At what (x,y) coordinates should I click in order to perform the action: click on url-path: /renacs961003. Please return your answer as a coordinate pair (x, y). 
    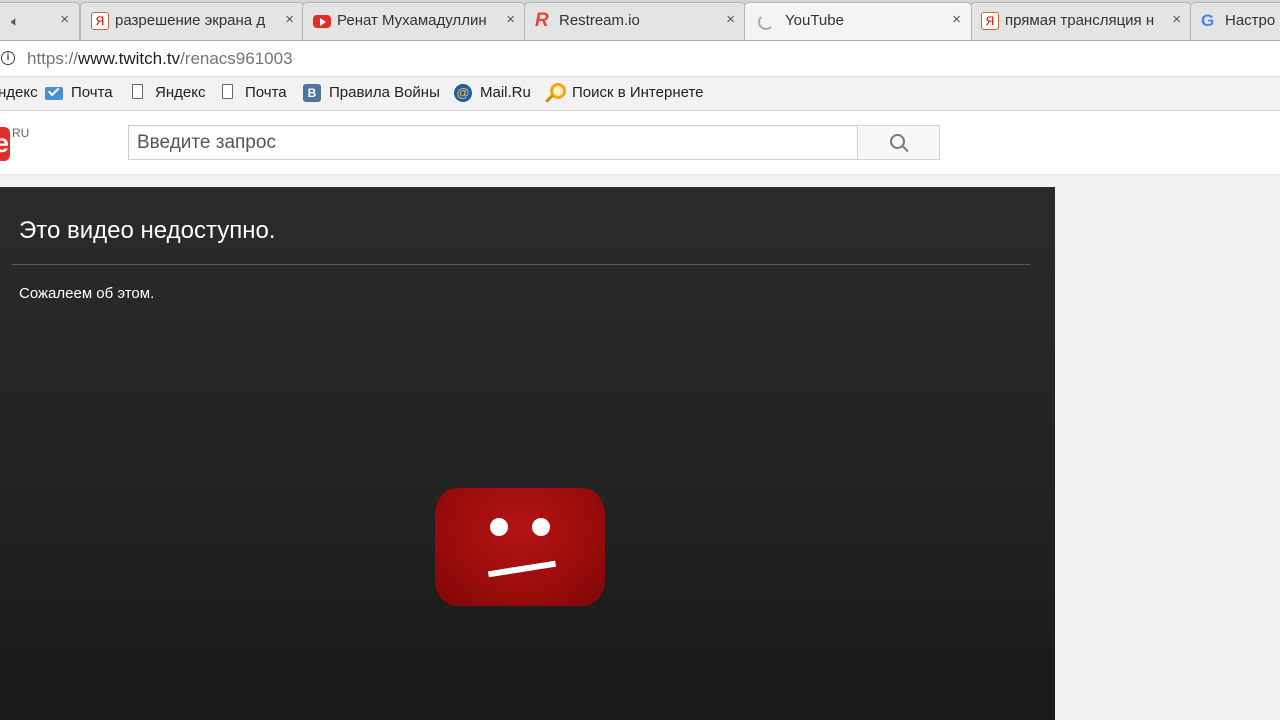
    Looking at the image, I should click on (236, 58).